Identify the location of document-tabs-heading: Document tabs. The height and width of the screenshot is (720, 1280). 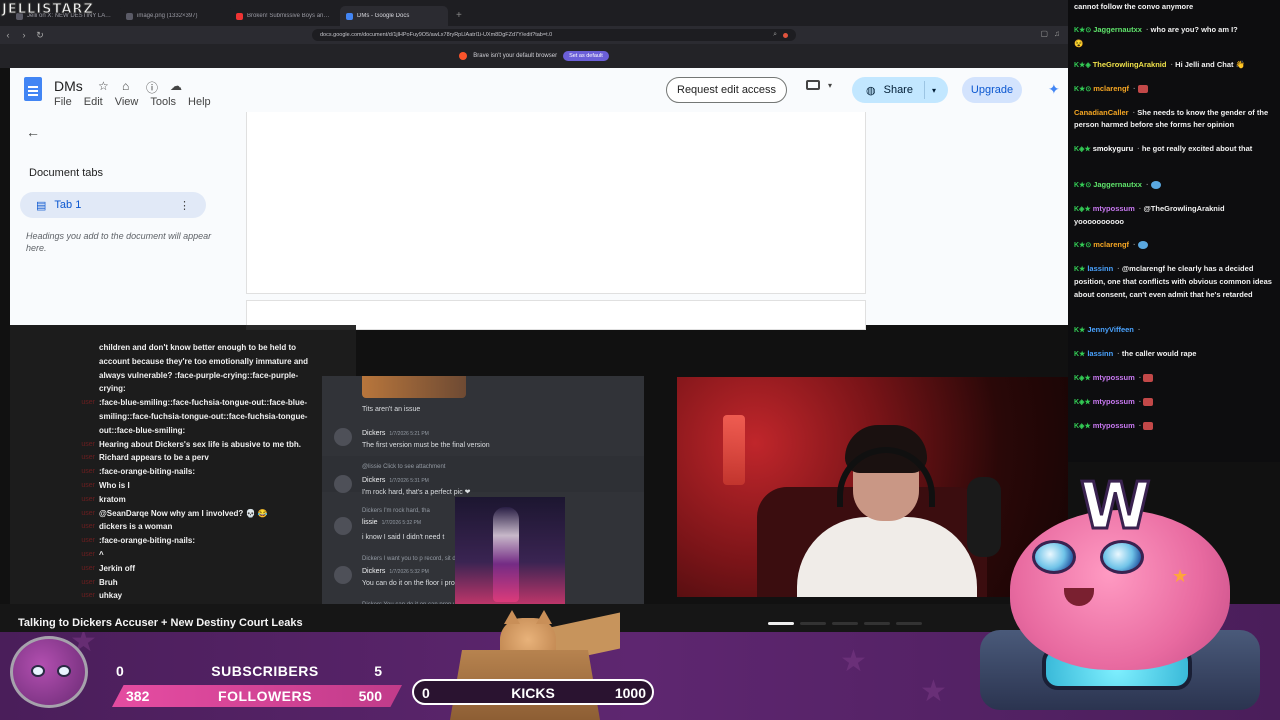
(66, 173).